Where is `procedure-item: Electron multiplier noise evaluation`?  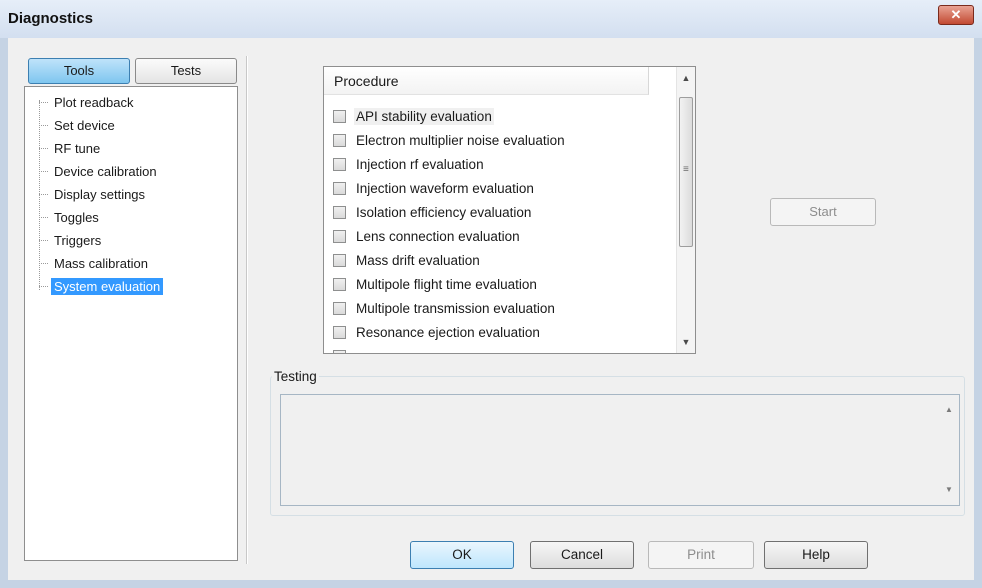
procedure-item: Electron multiplier noise evaluation is located at coordinates (450, 140).